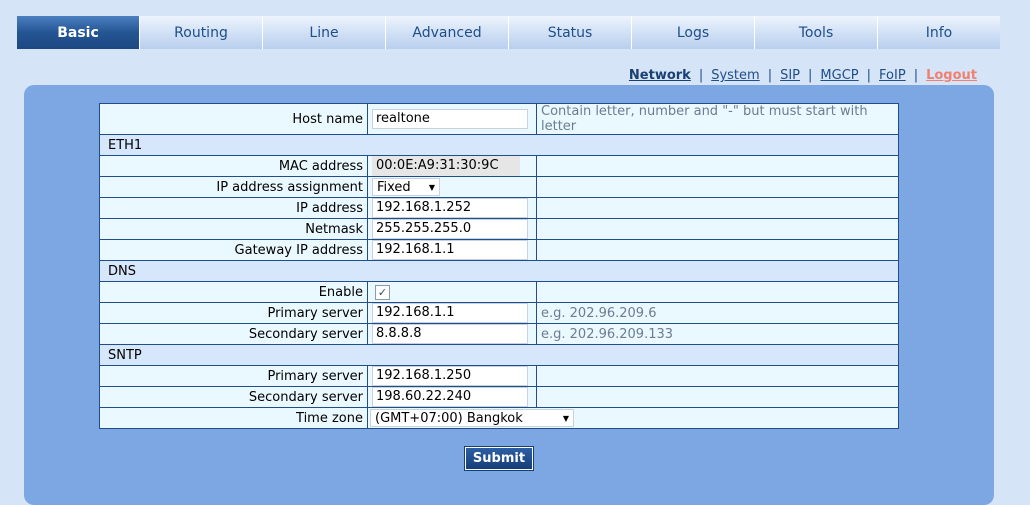  What do you see at coordinates (839, 75) in the screenshot?
I see `subnav-mgcp-link: MGCP` at bounding box center [839, 75].